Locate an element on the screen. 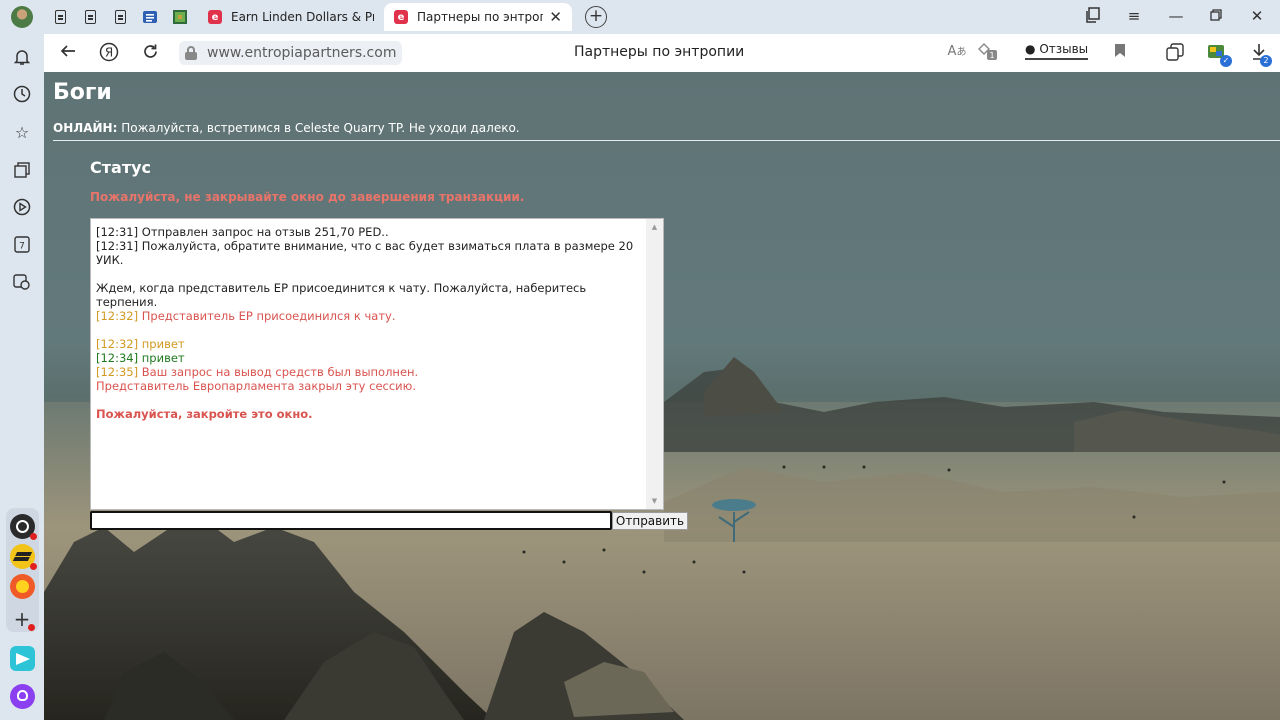 The width and height of the screenshot is (1280, 720). chat-scrollbar: ▲ ▼ is located at coordinates (654, 364).